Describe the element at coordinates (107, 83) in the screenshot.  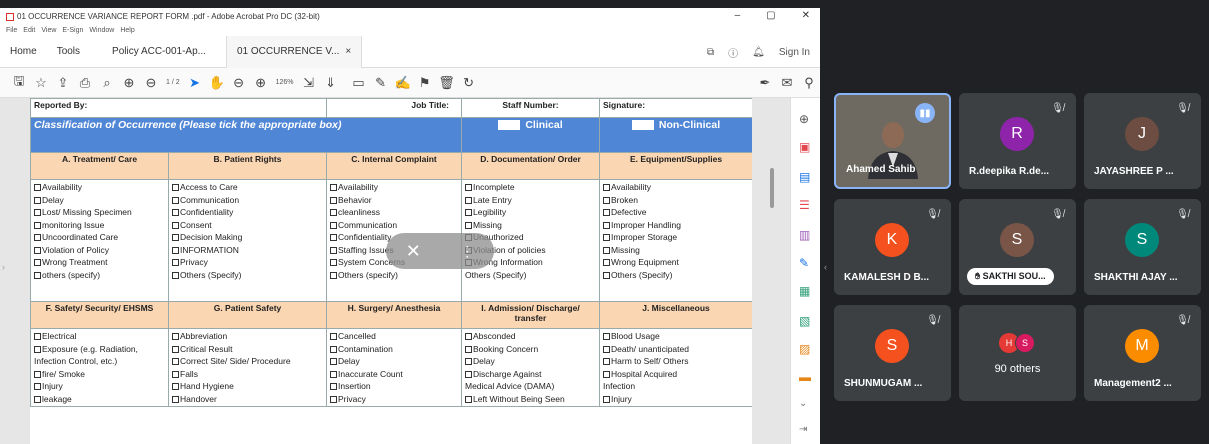
I see `search-icon: ⌕` at that location.